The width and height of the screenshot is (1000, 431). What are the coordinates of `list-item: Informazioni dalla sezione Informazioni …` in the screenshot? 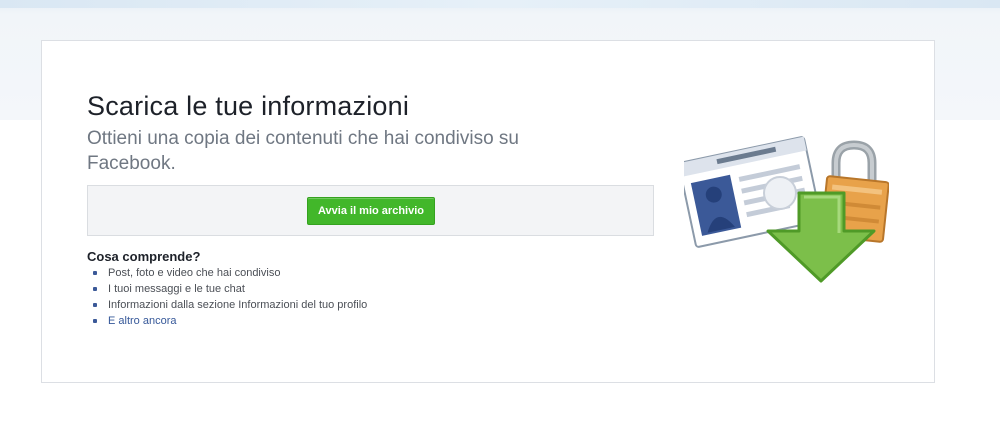 It's located at (227, 305).